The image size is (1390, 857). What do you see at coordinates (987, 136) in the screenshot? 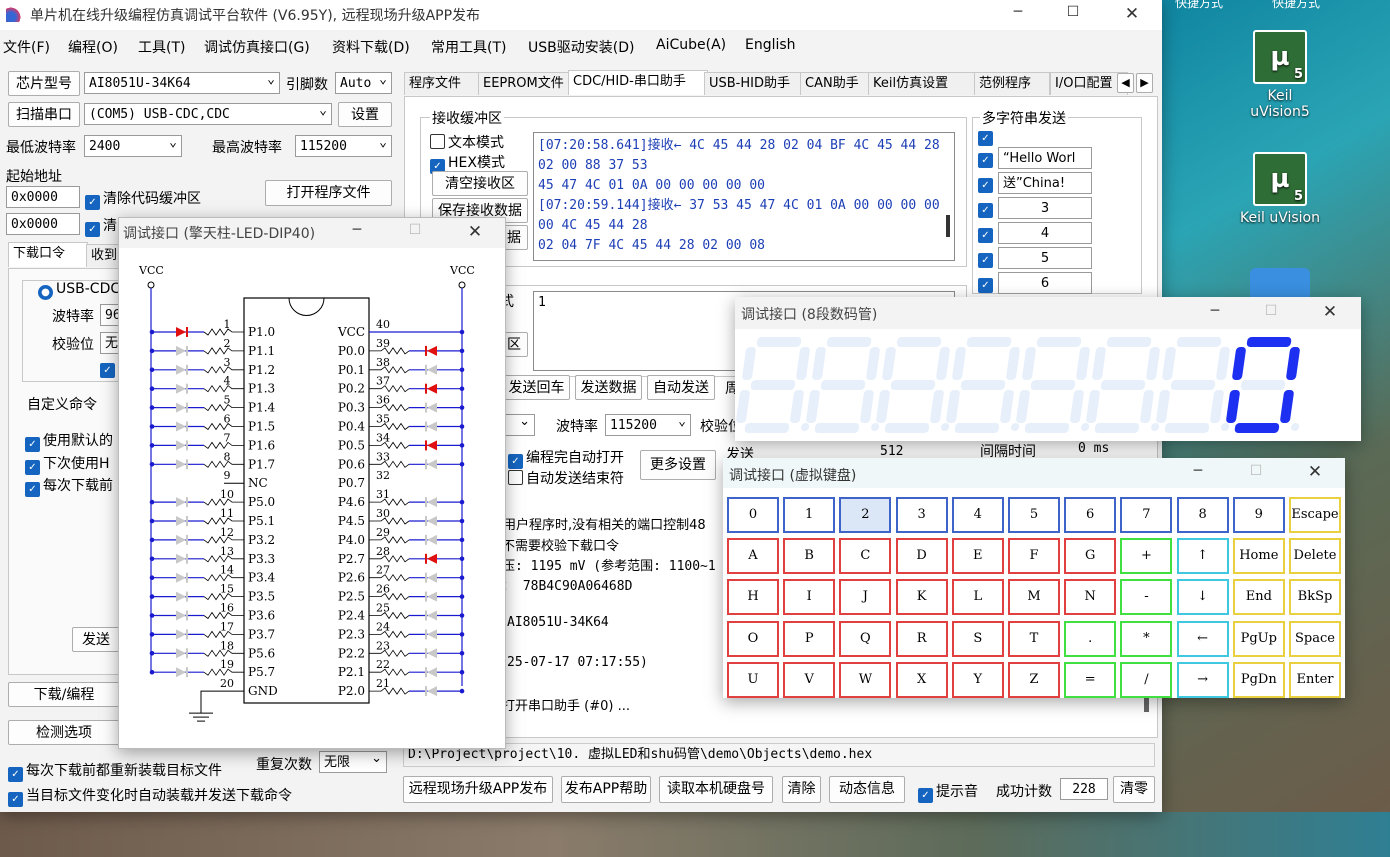
I see `multi-send-all-checkbox: ✓` at bounding box center [987, 136].